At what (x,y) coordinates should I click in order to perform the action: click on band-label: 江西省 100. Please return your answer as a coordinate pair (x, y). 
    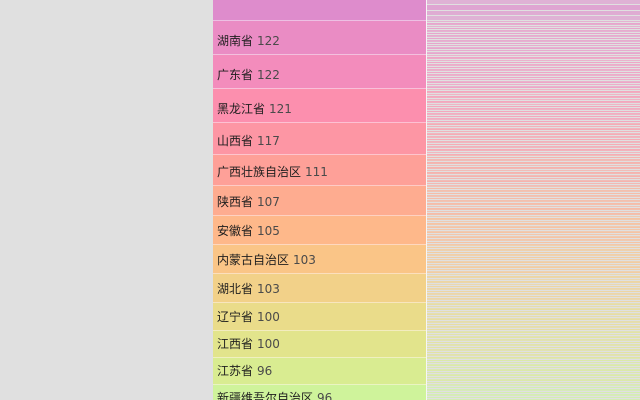
    Looking at the image, I should click on (248, 344).